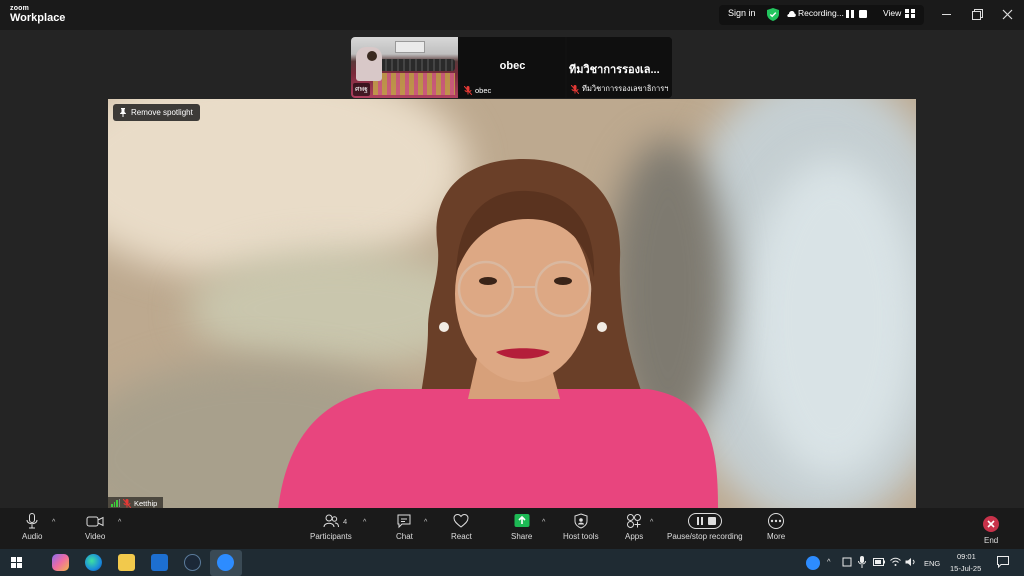 This screenshot has width=1024, height=576. What do you see at coordinates (862, 562) in the screenshot?
I see `tray-microphone-icon` at bounding box center [862, 562].